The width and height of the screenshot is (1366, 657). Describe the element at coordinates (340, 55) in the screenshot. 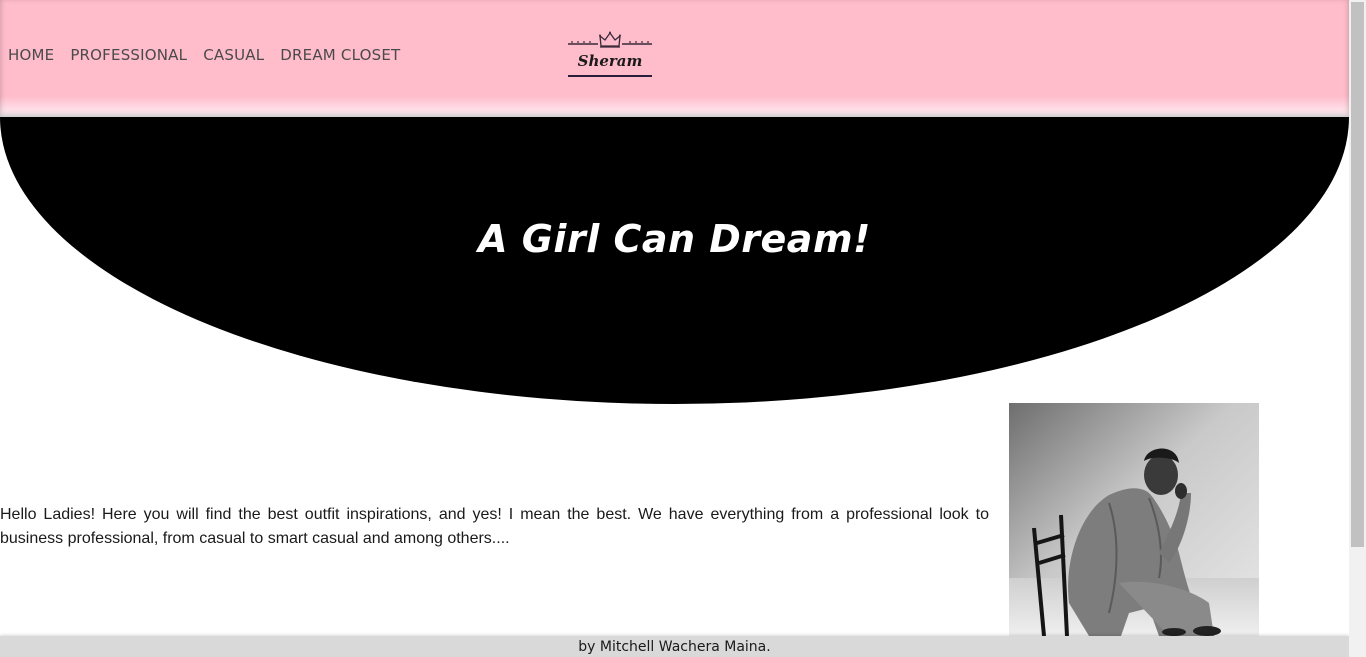

I see `nav-dream-closet-link: DREAM CLOSET` at that location.